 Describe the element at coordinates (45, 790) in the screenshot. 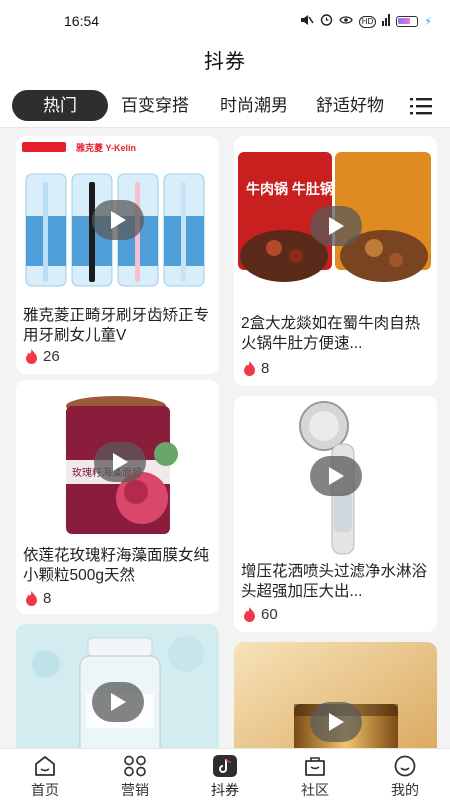

I see `nav-label: 首页` at that location.